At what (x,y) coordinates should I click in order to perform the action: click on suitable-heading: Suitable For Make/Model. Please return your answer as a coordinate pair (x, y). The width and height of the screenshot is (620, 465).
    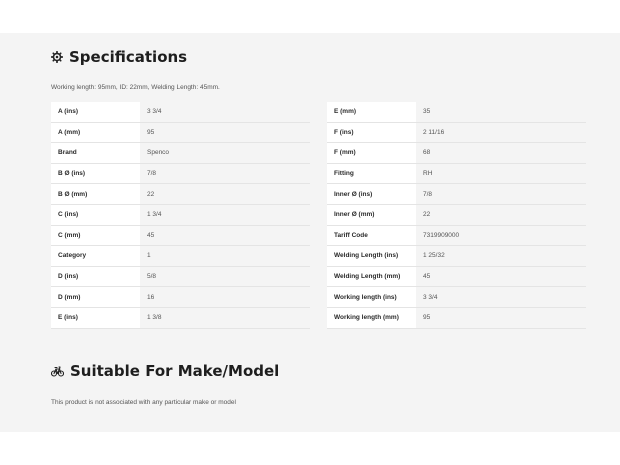
    Looking at the image, I should click on (165, 371).